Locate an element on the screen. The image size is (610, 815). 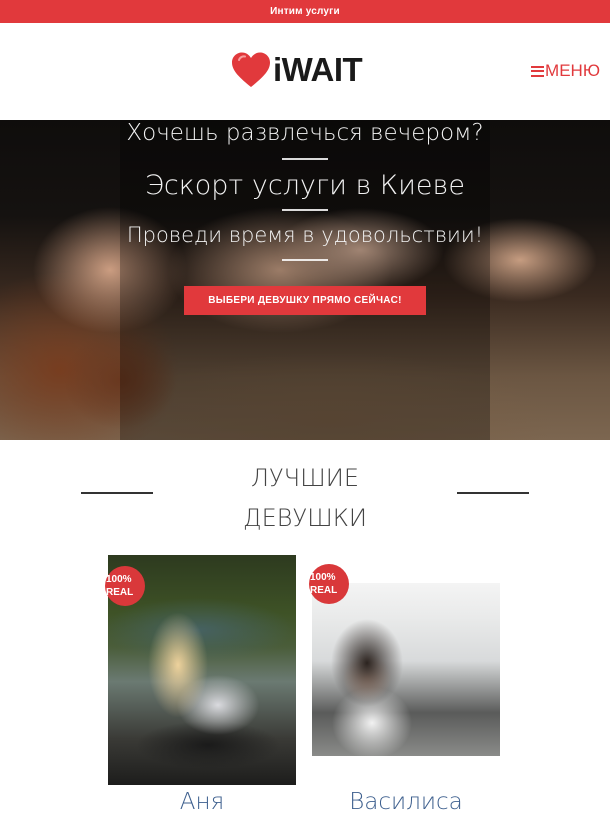
profile-name-link: Василиса is located at coordinates (406, 802).